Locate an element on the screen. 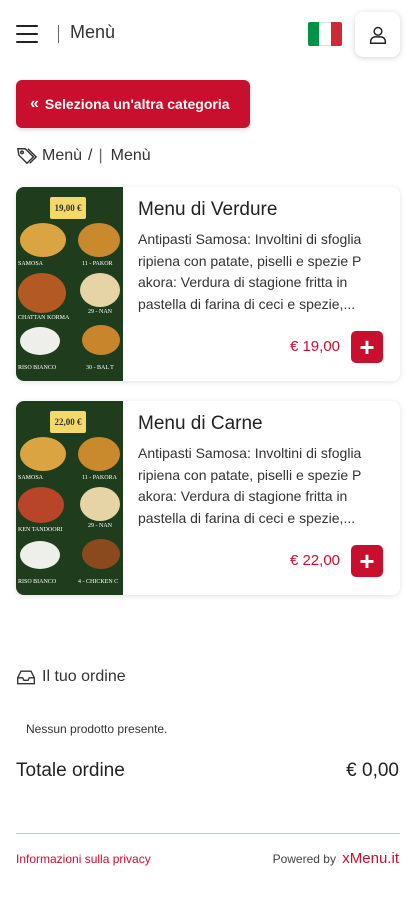 The width and height of the screenshot is (415, 900). product-name: Menu di Verdure is located at coordinates (208, 209).